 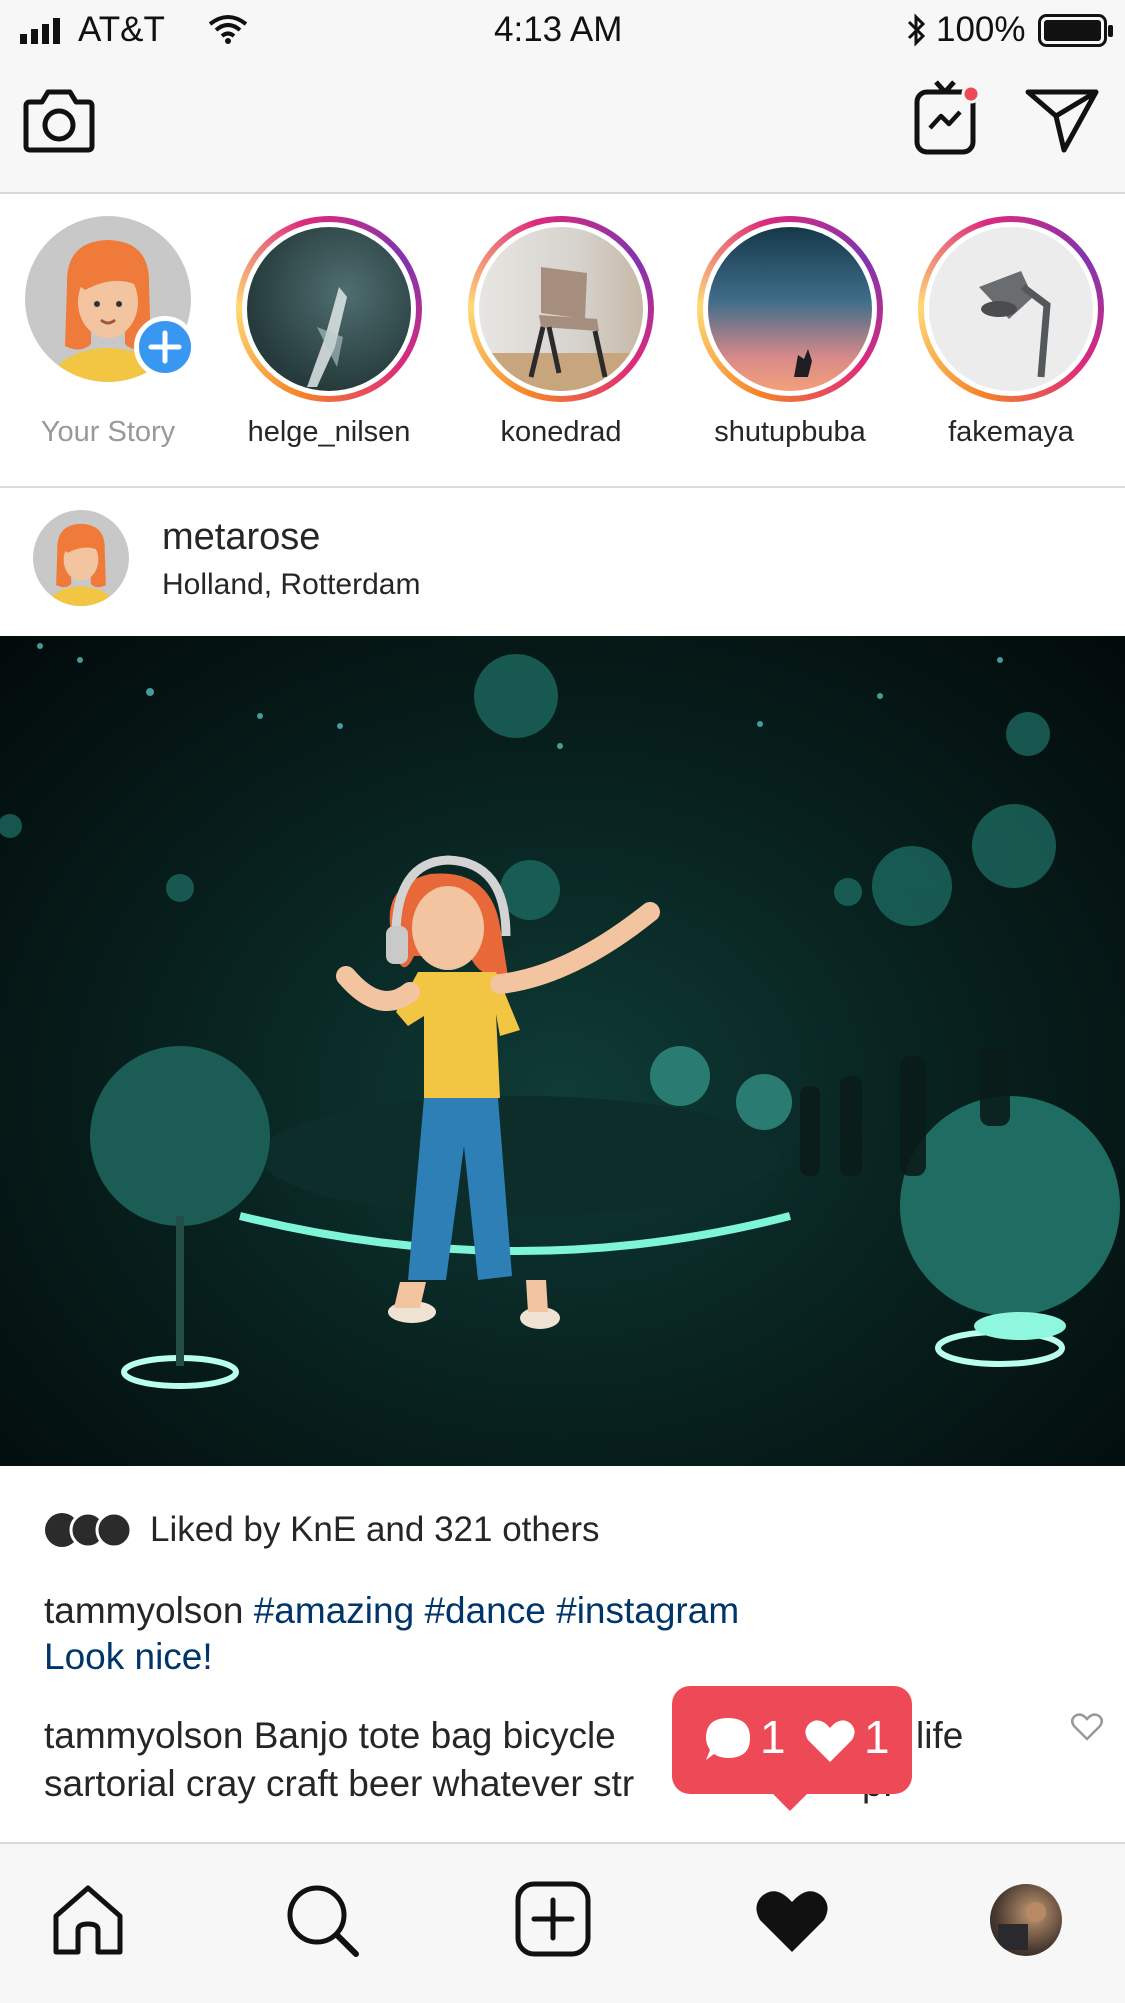 I want to click on caption-link: Look nice!, so click(x=128, y=1656).